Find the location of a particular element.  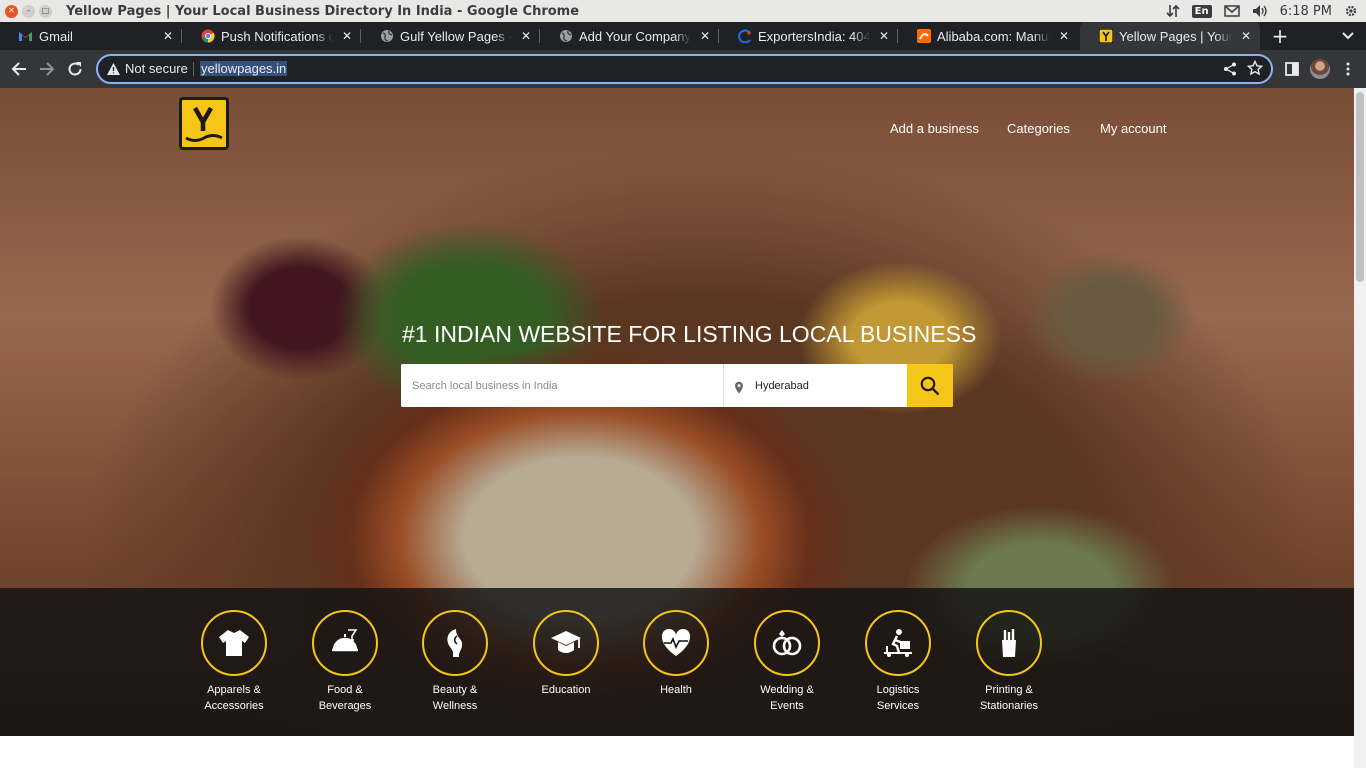

search-button is located at coordinates (930, 385).